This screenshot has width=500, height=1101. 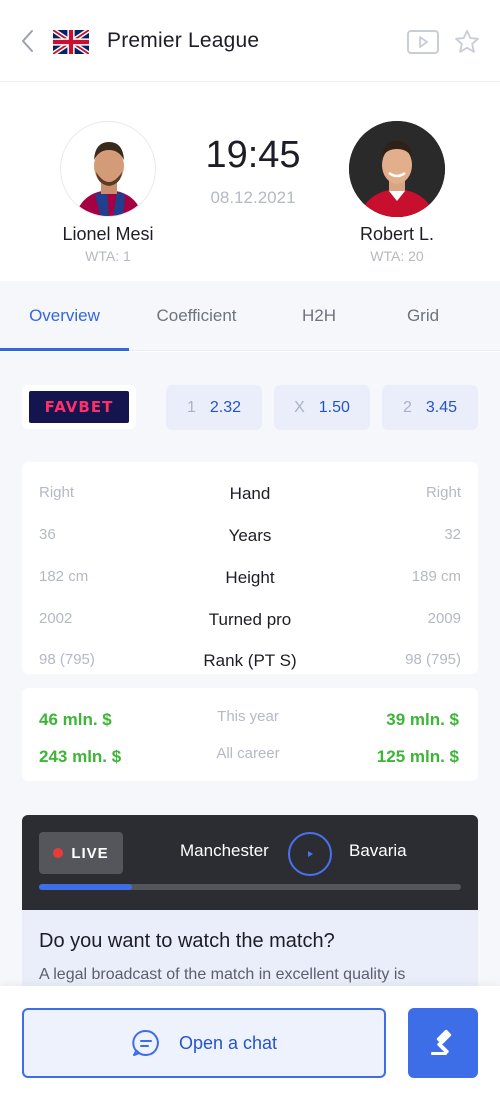 What do you see at coordinates (80, 756) in the screenshot?
I see `earnings-left-value: 243 mln. $` at bounding box center [80, 756].